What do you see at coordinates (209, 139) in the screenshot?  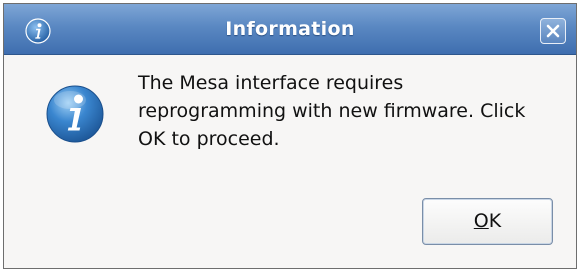 I see `message-line: OK to proceed.` at bounding box center [209, 139].